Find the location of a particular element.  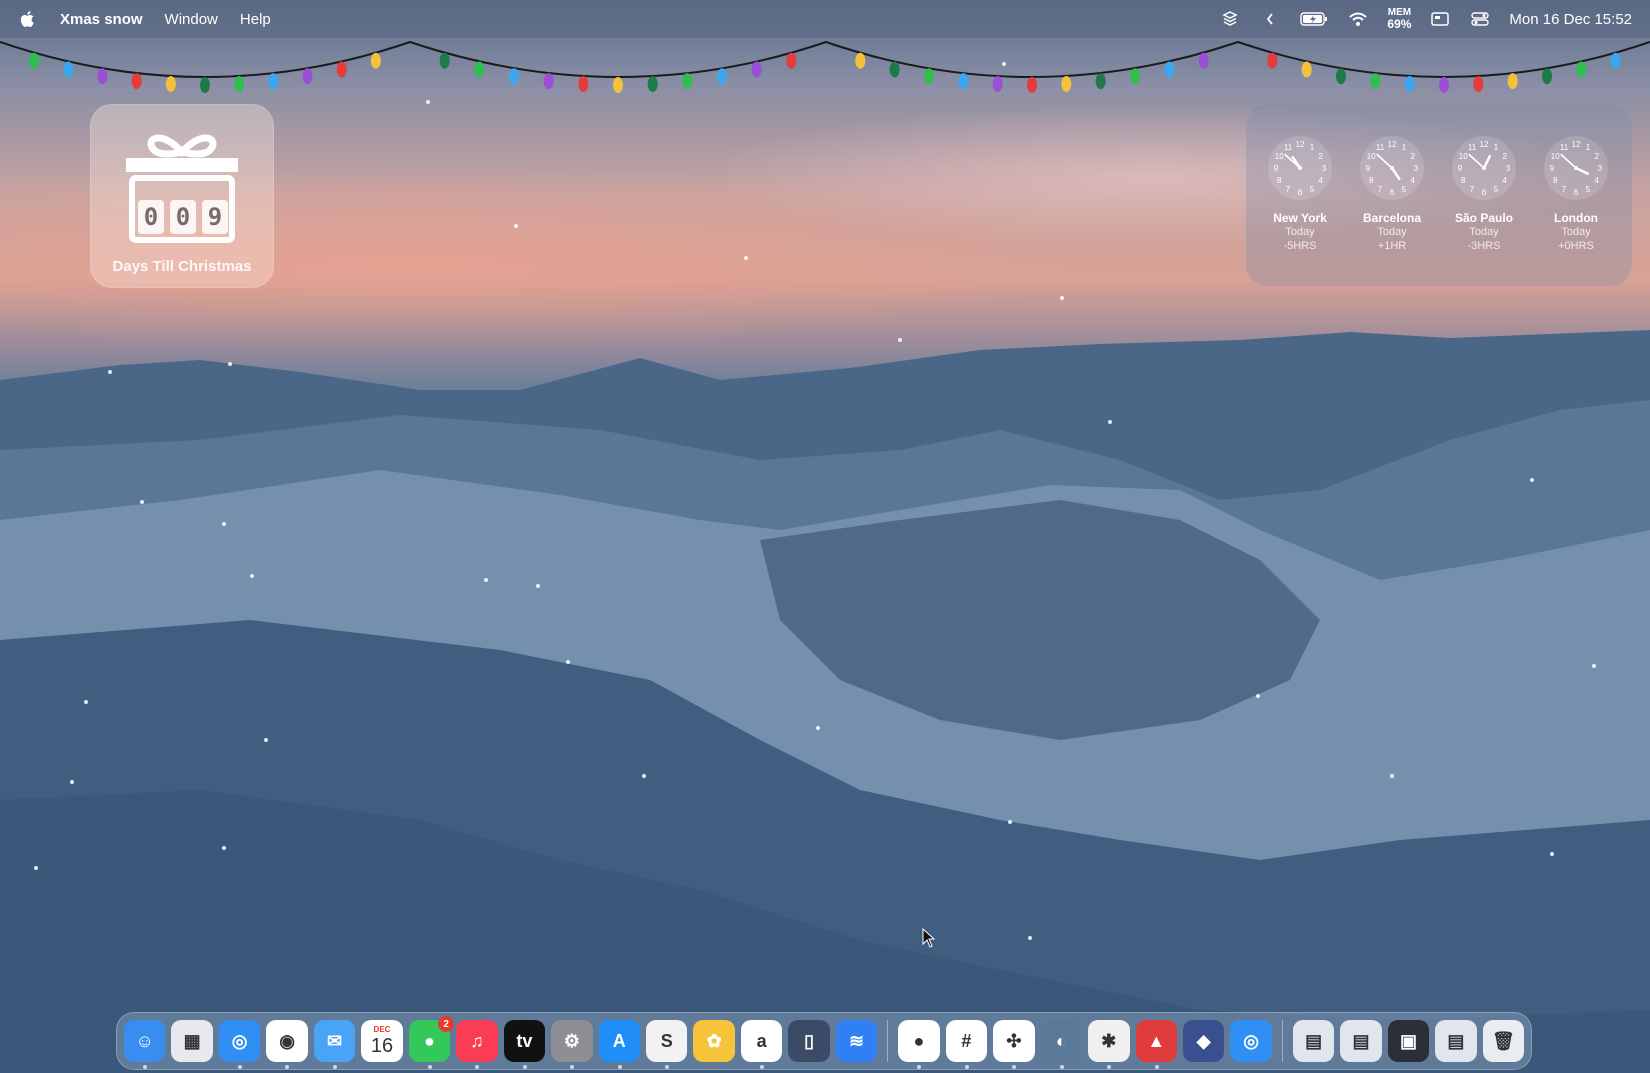

svg-text: 1 is located at coordinates (1404, 147).